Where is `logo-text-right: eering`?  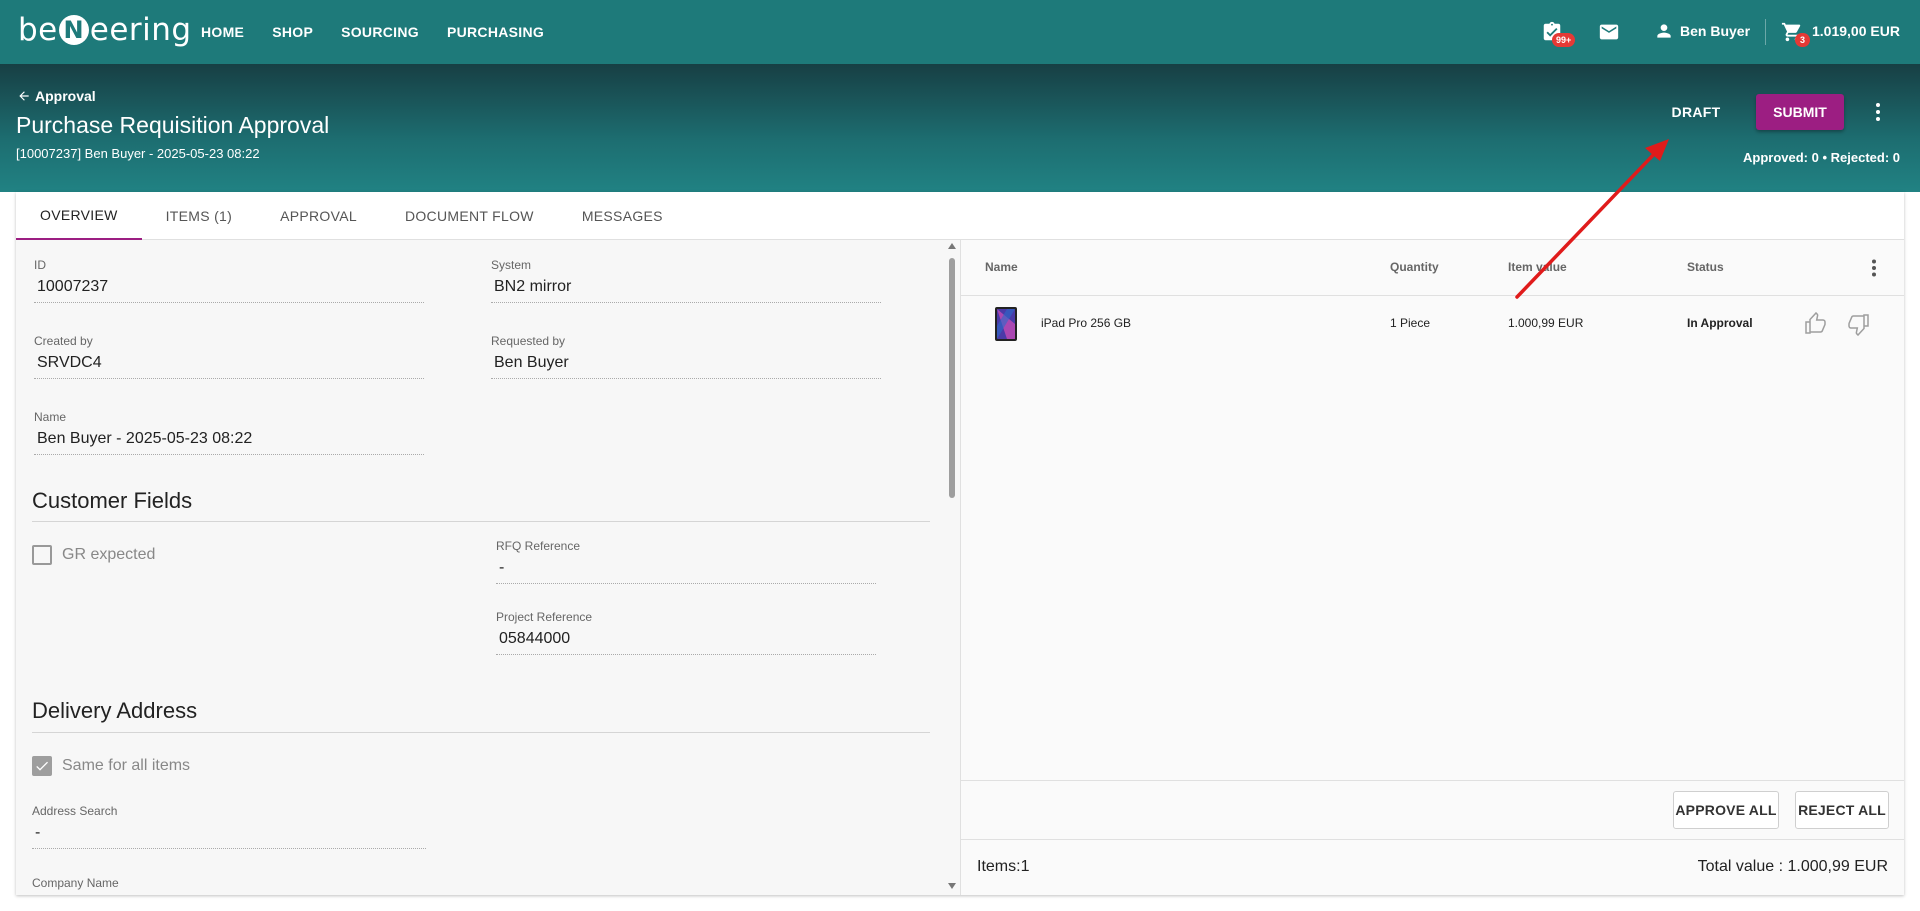
logo-text-right: eering is located at coordinates (140, 30).